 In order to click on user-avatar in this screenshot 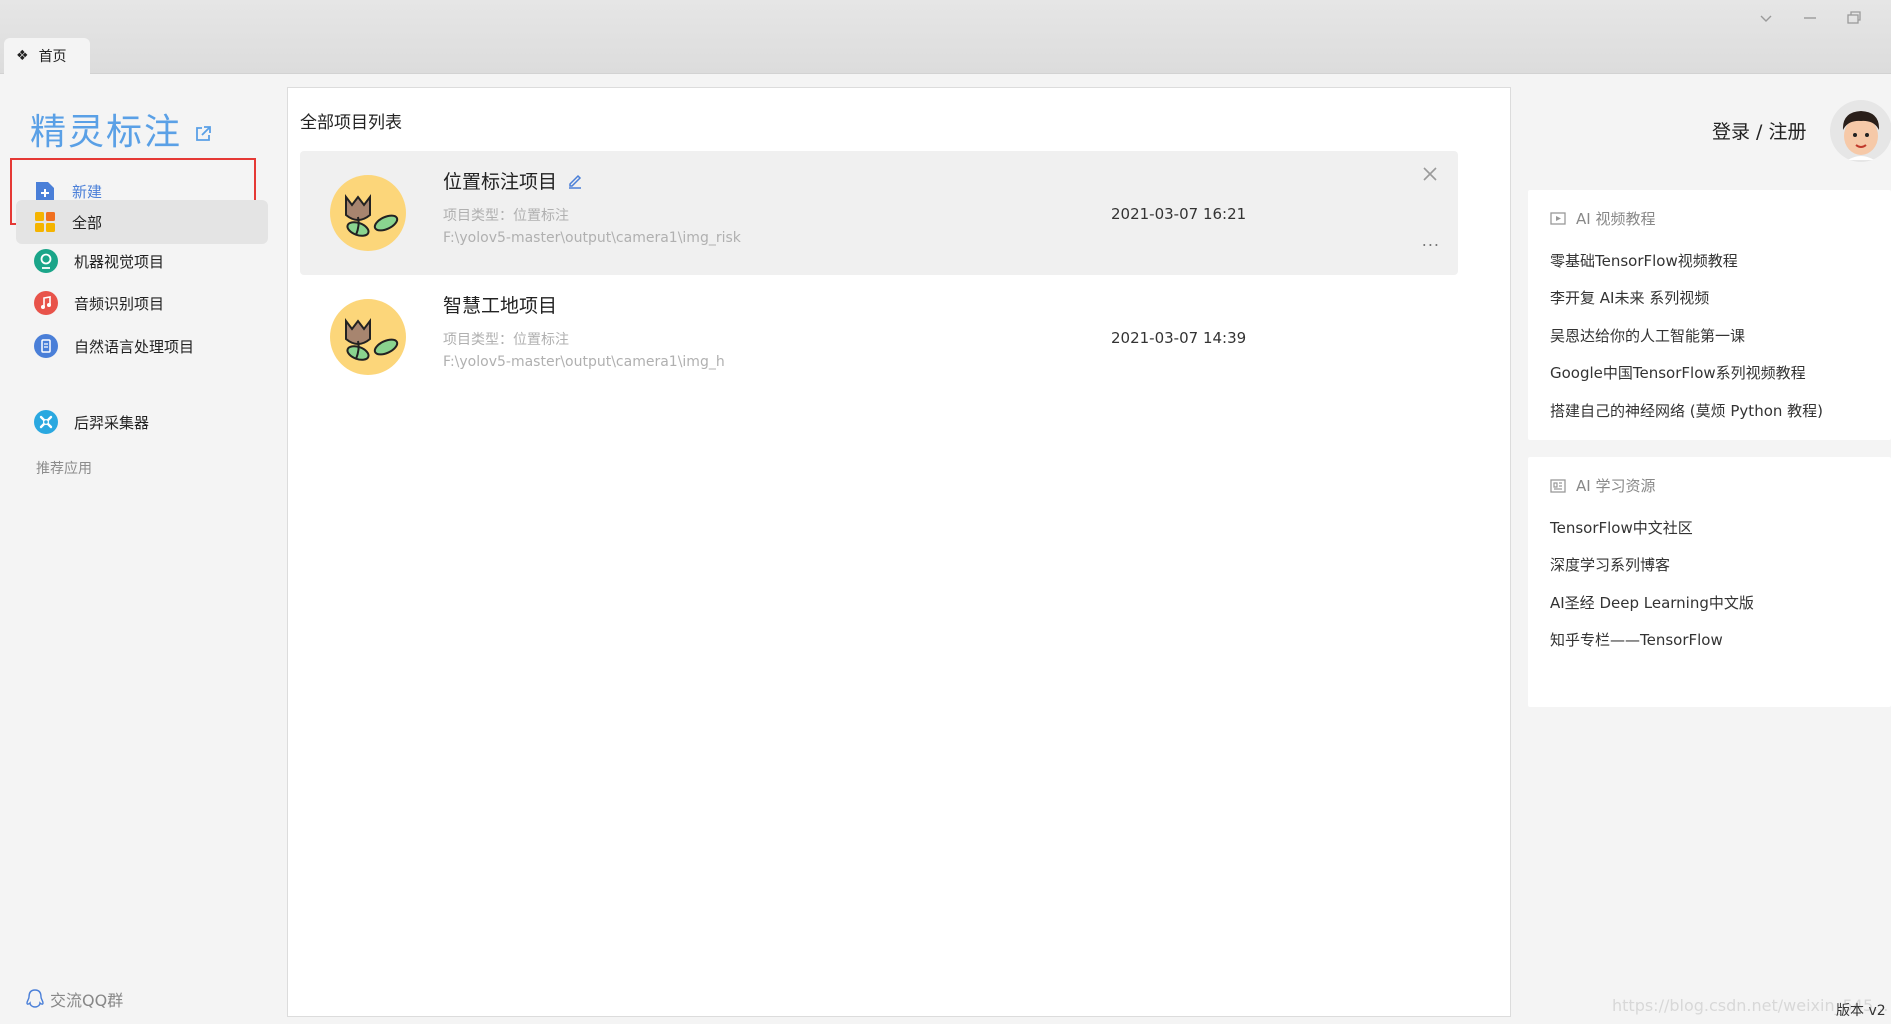, I will do `click(1860, 131)`.